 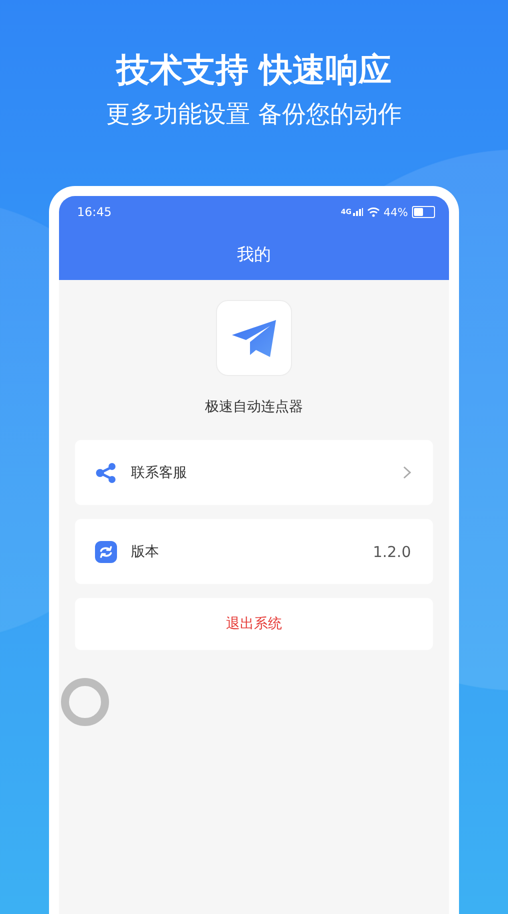 I want to click on battery-icon, so click(x=423, y=212).